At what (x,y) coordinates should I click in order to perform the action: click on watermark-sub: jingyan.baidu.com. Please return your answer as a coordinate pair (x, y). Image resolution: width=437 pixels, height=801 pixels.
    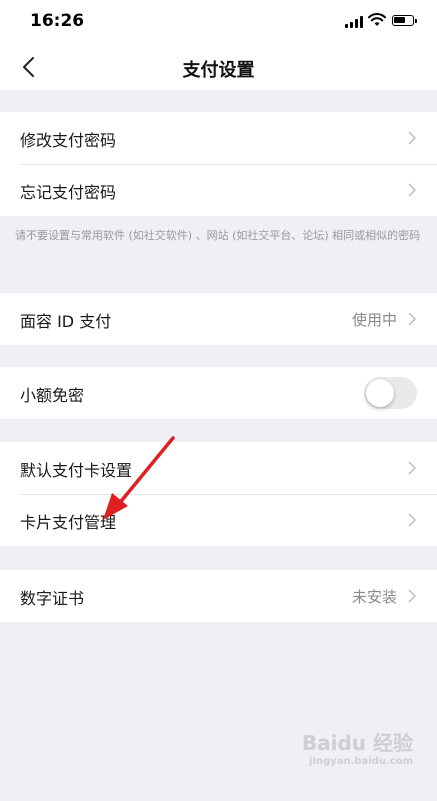
    Looking at the image, I should click on (361, 761).